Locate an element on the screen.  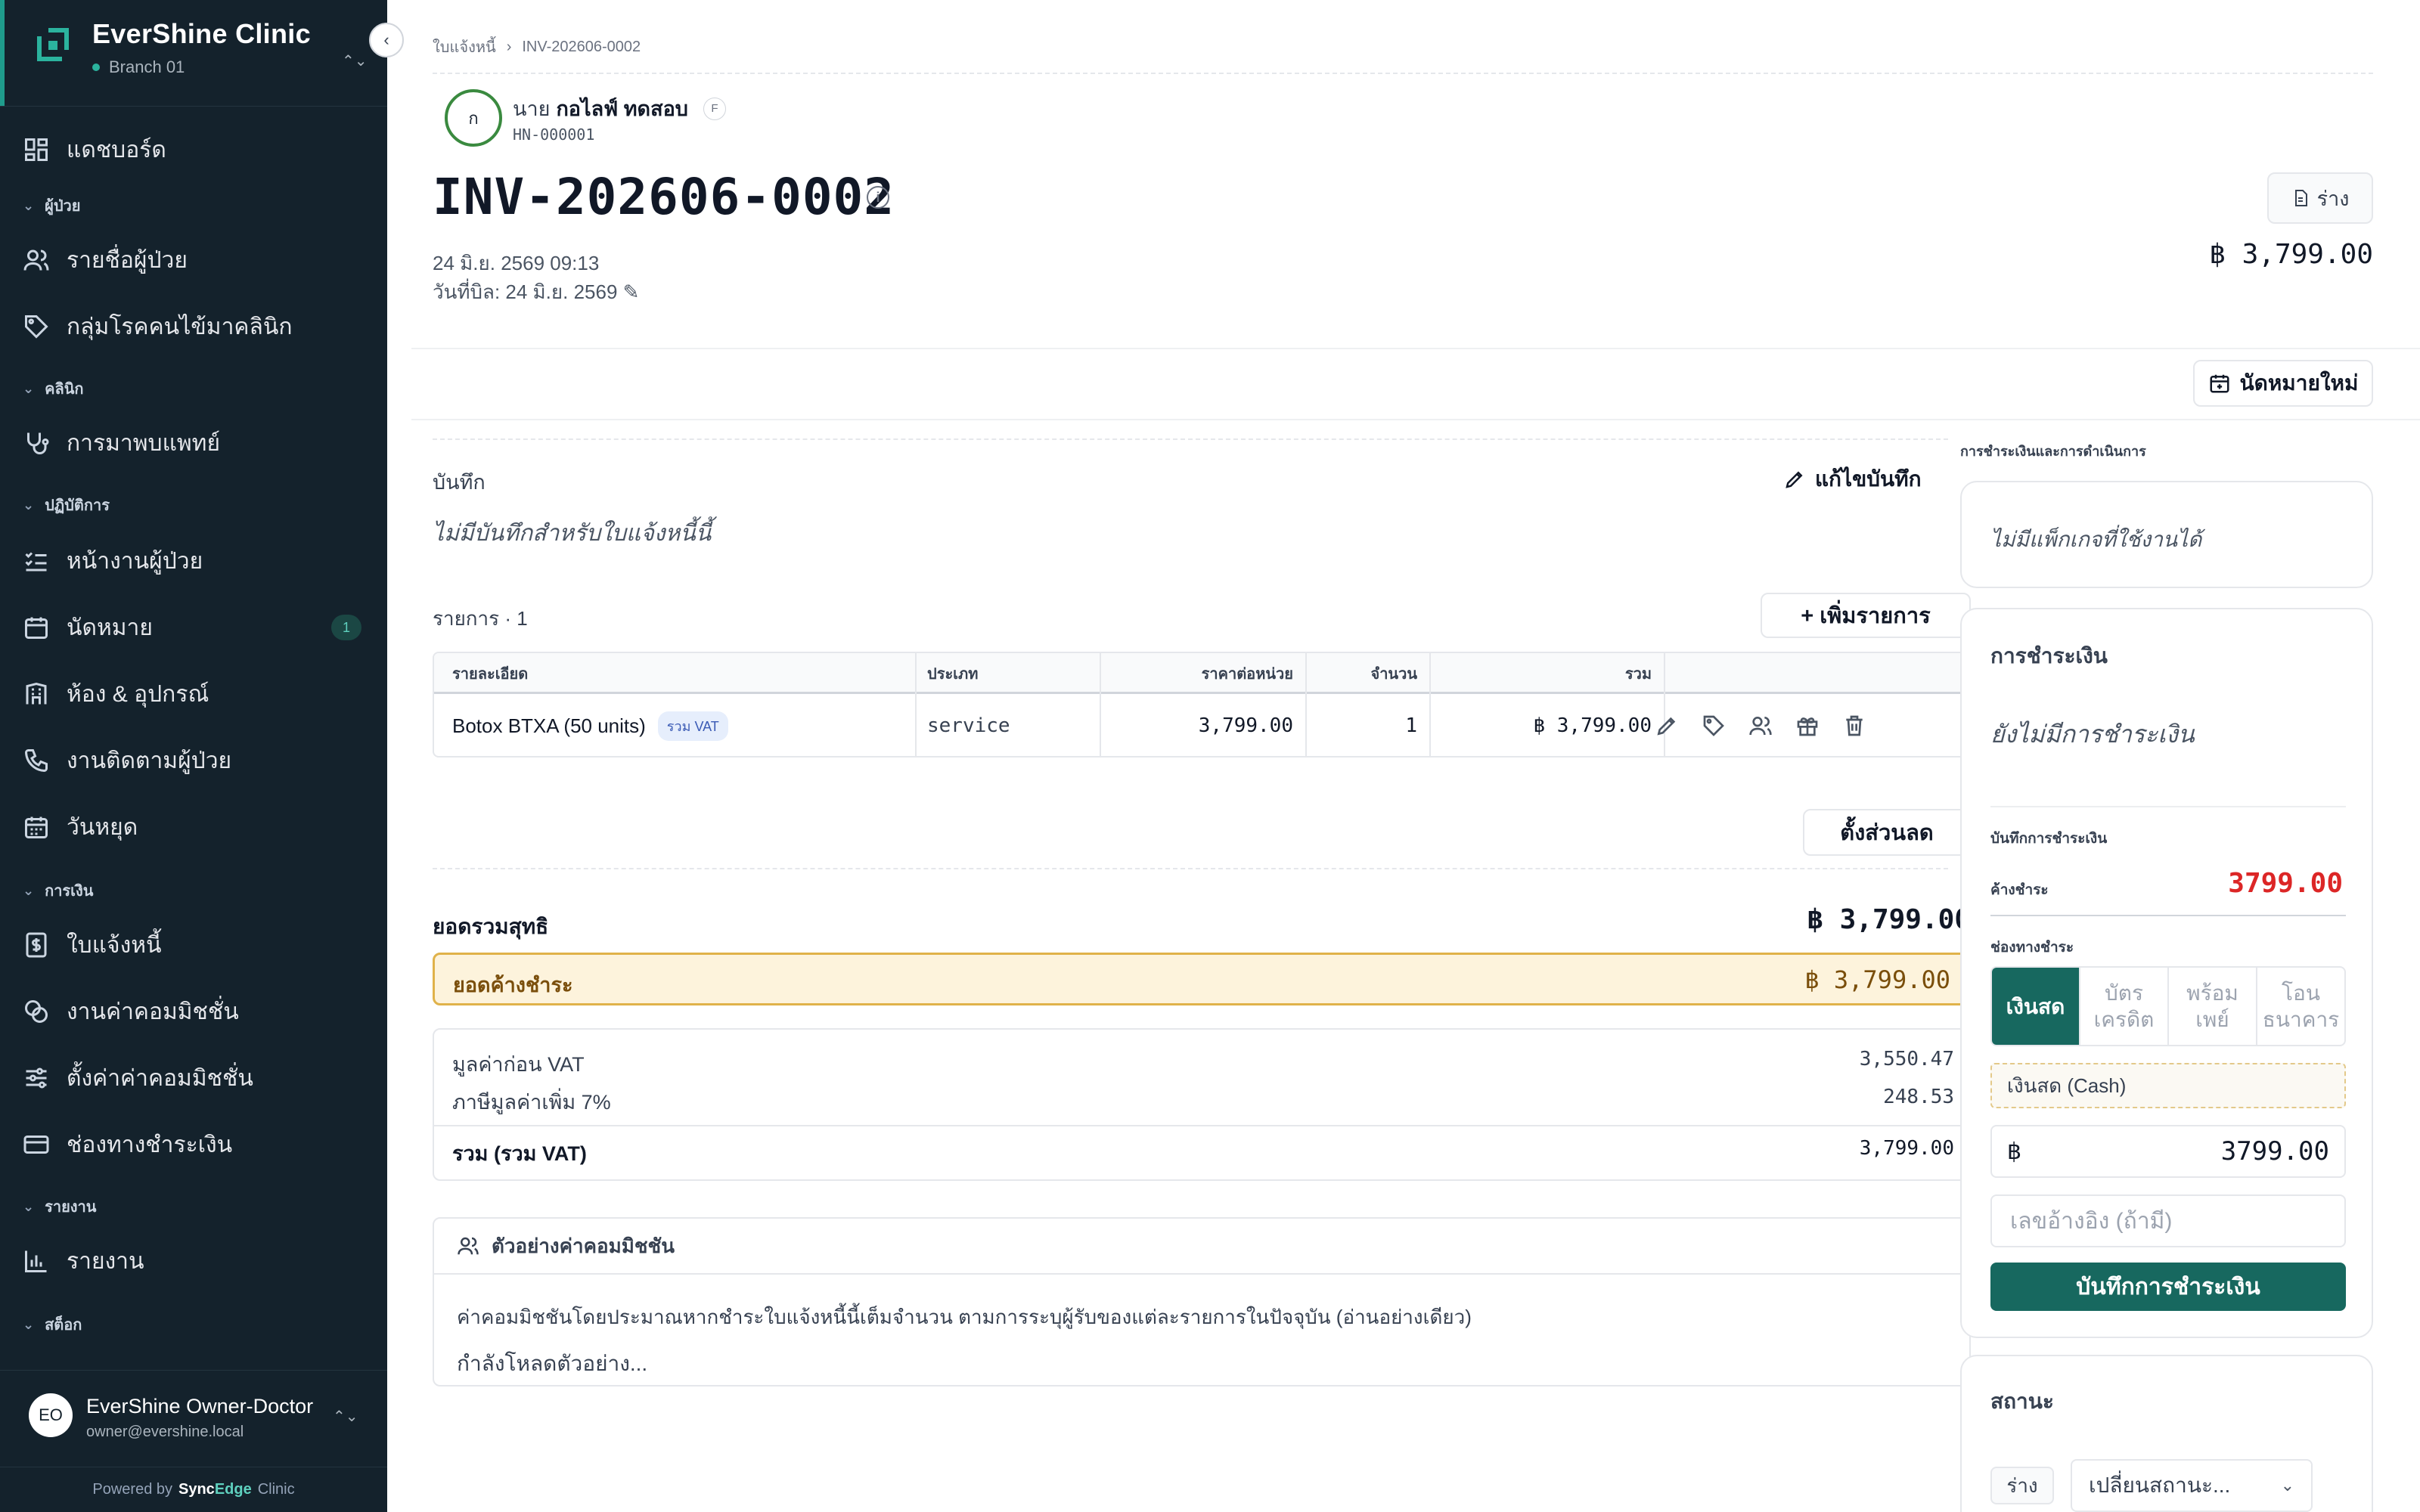
user-menu-chevron-icon: ⌃⌄ is located at coordinates (345, 1417).